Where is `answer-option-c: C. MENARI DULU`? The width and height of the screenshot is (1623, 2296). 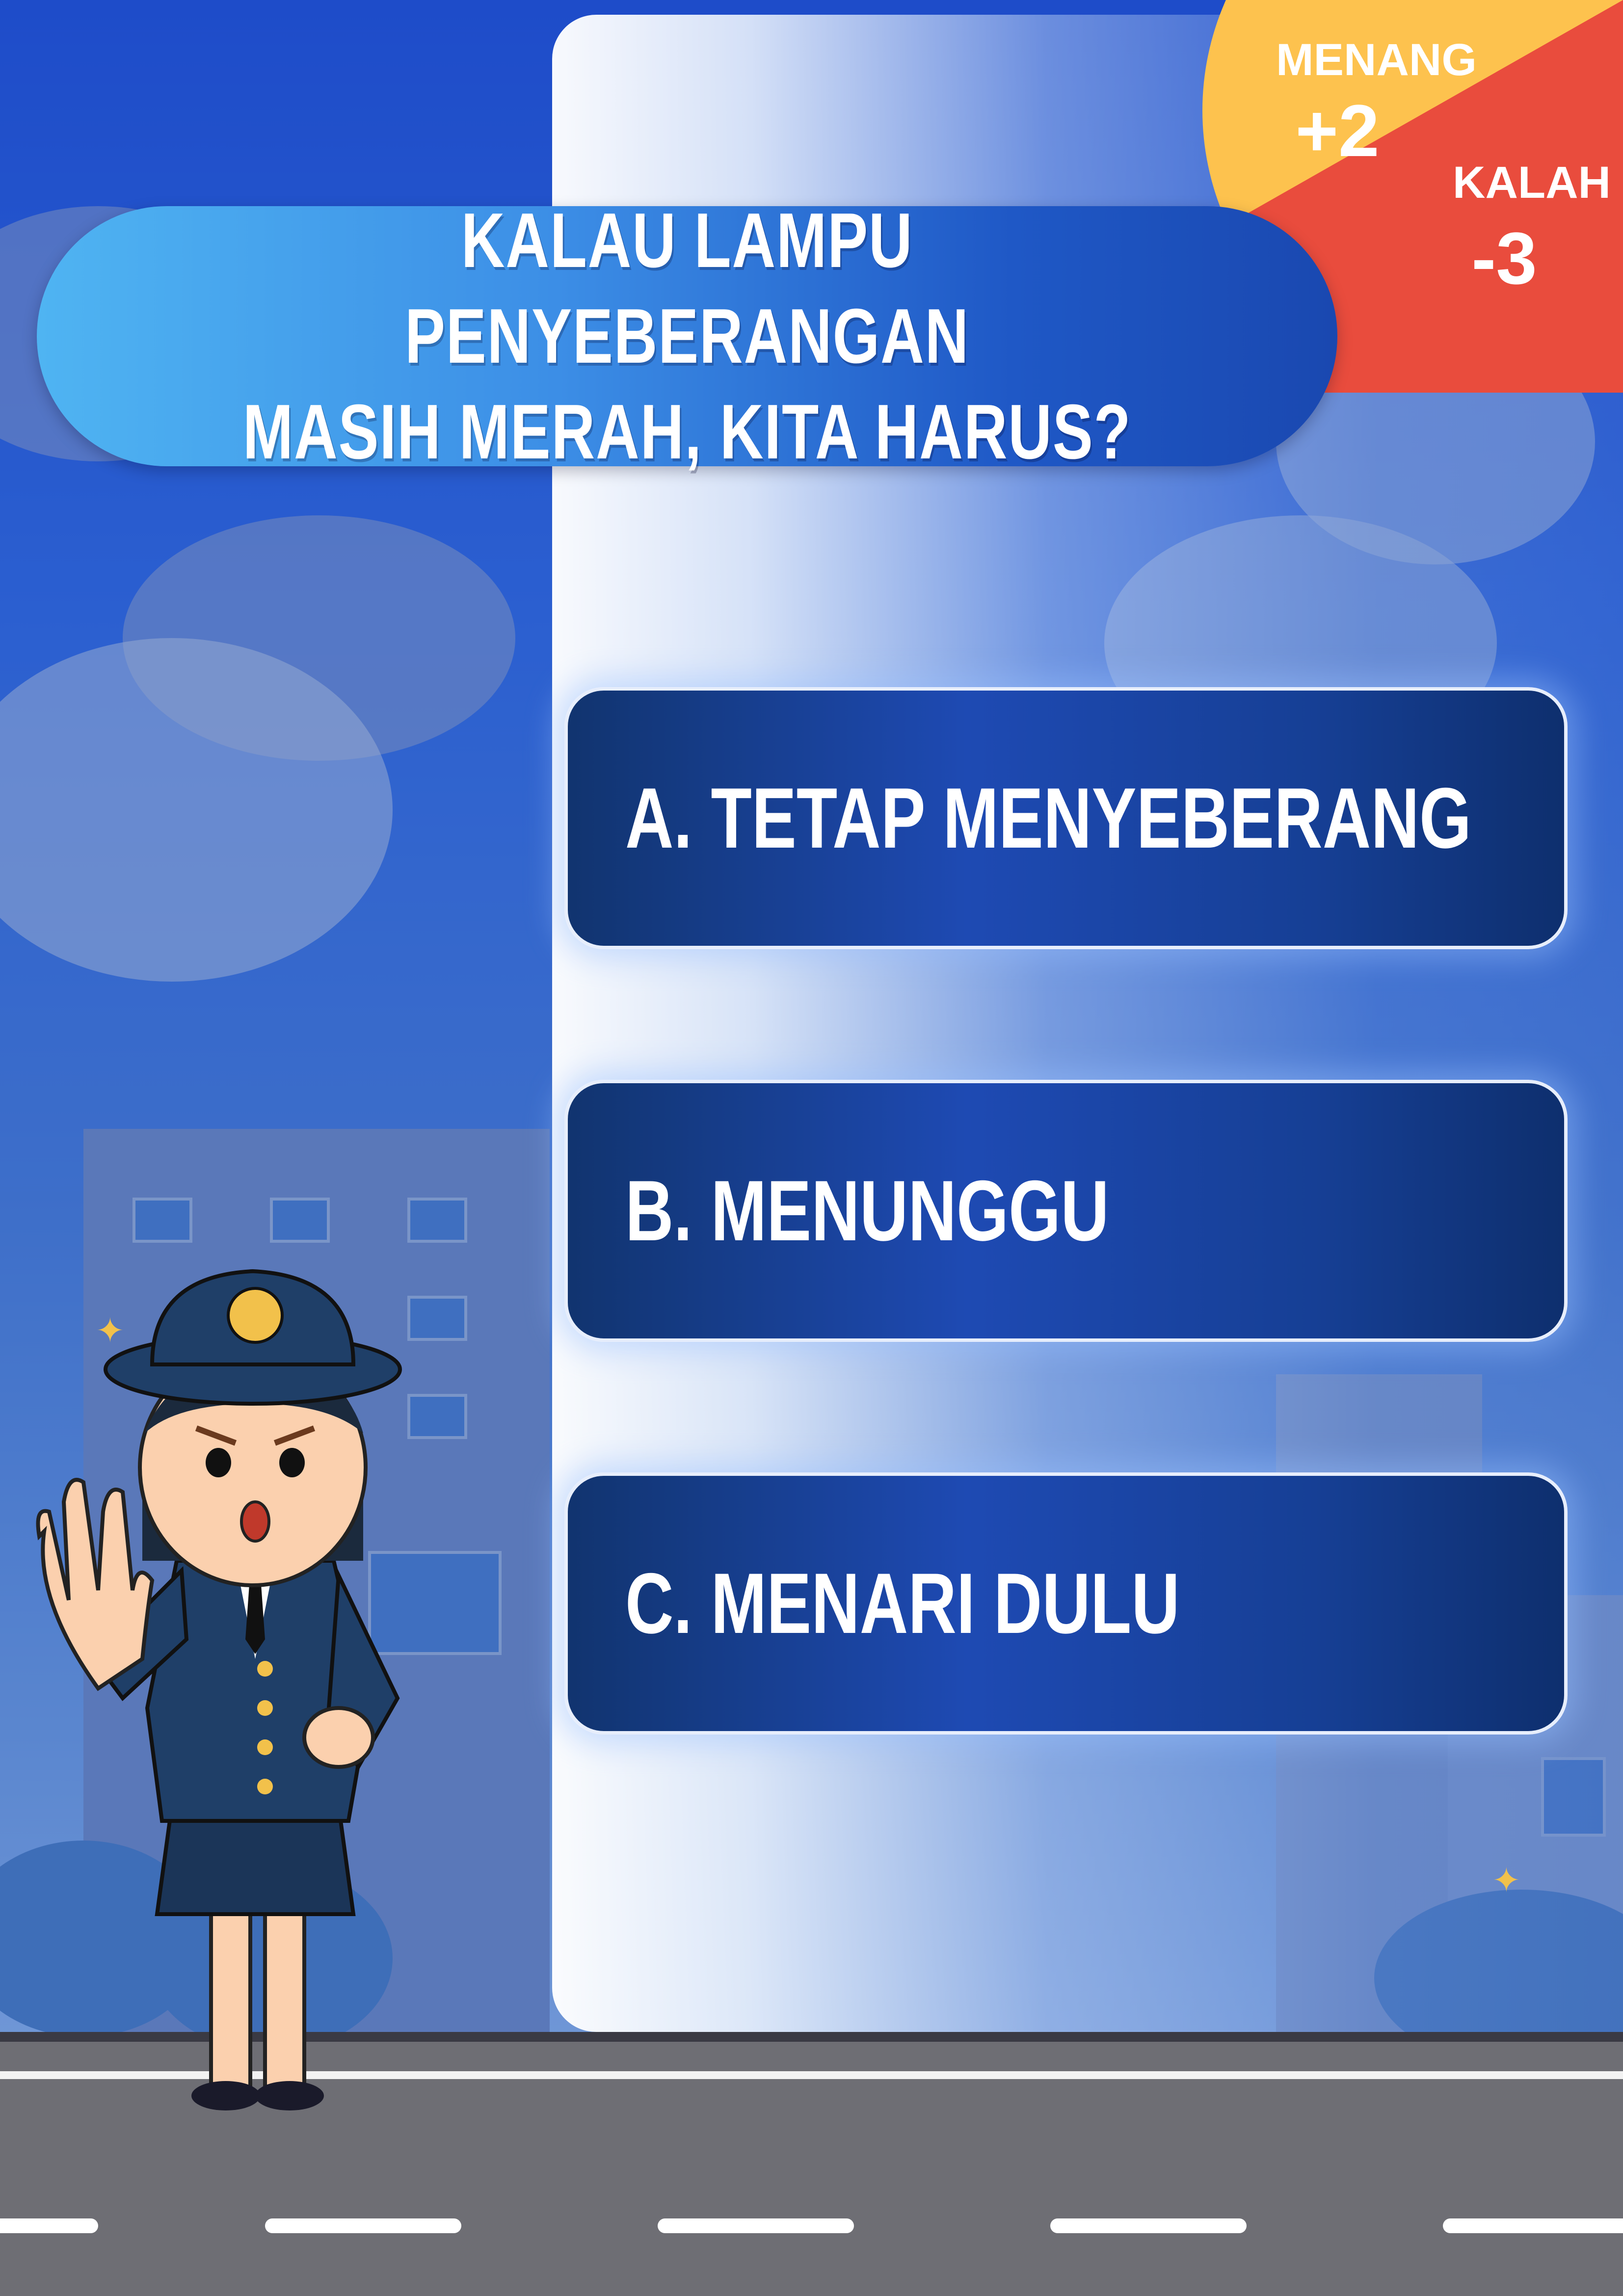
answer-option-c: C. MENARI DULU is located at coordinates (1066, 1604).